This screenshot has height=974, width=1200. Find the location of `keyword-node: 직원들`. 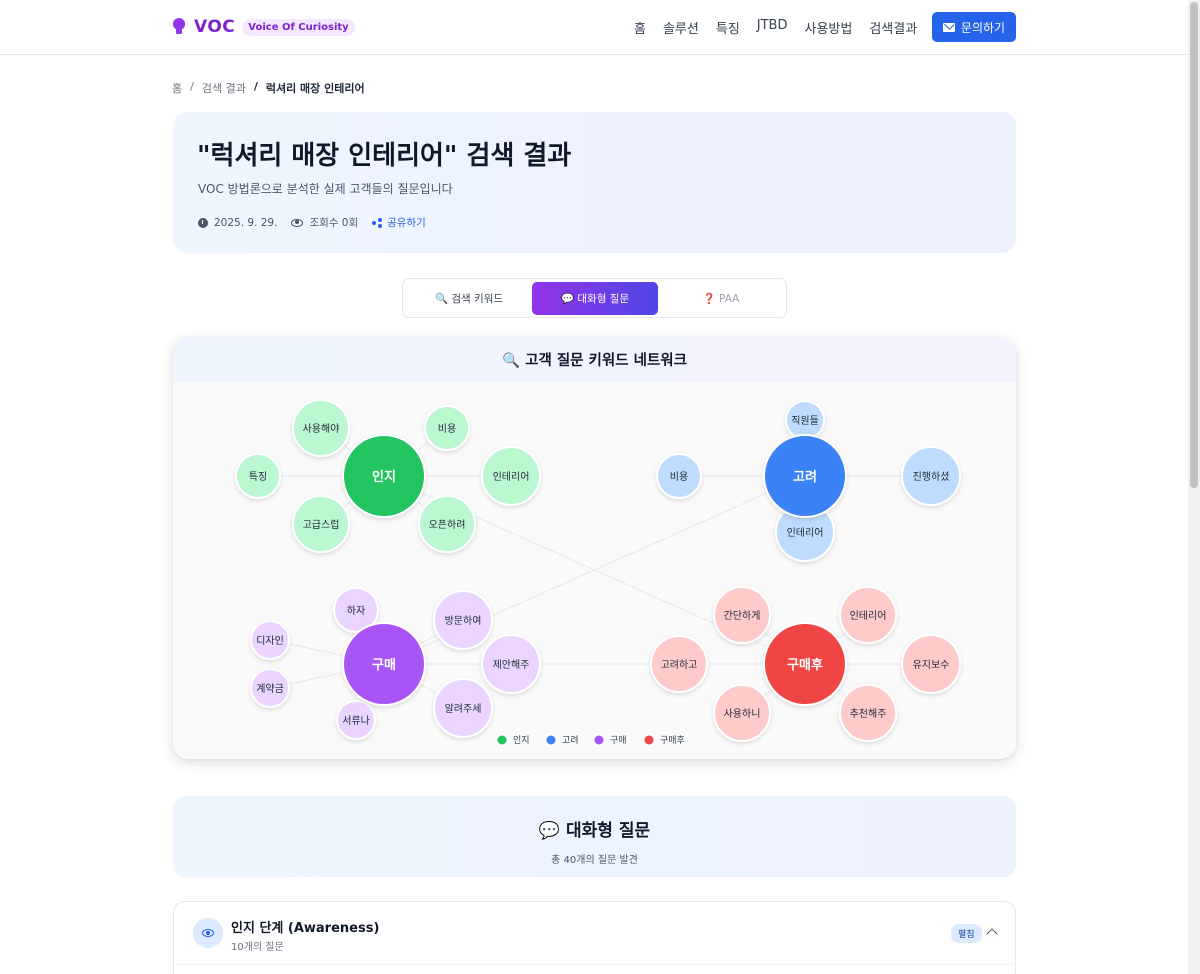

keyword-node: 직원들 is located at coordinates (805, 420).